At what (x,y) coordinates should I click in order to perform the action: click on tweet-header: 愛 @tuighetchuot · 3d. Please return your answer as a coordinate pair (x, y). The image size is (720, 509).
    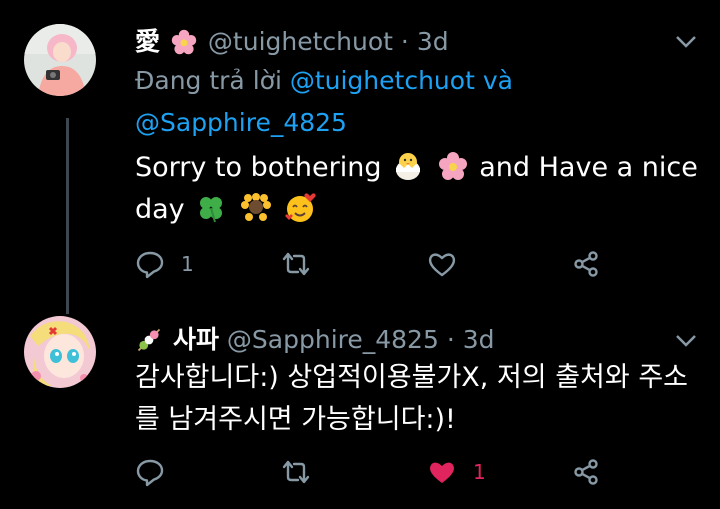
    Looking at the image, I should click on (292, 40).